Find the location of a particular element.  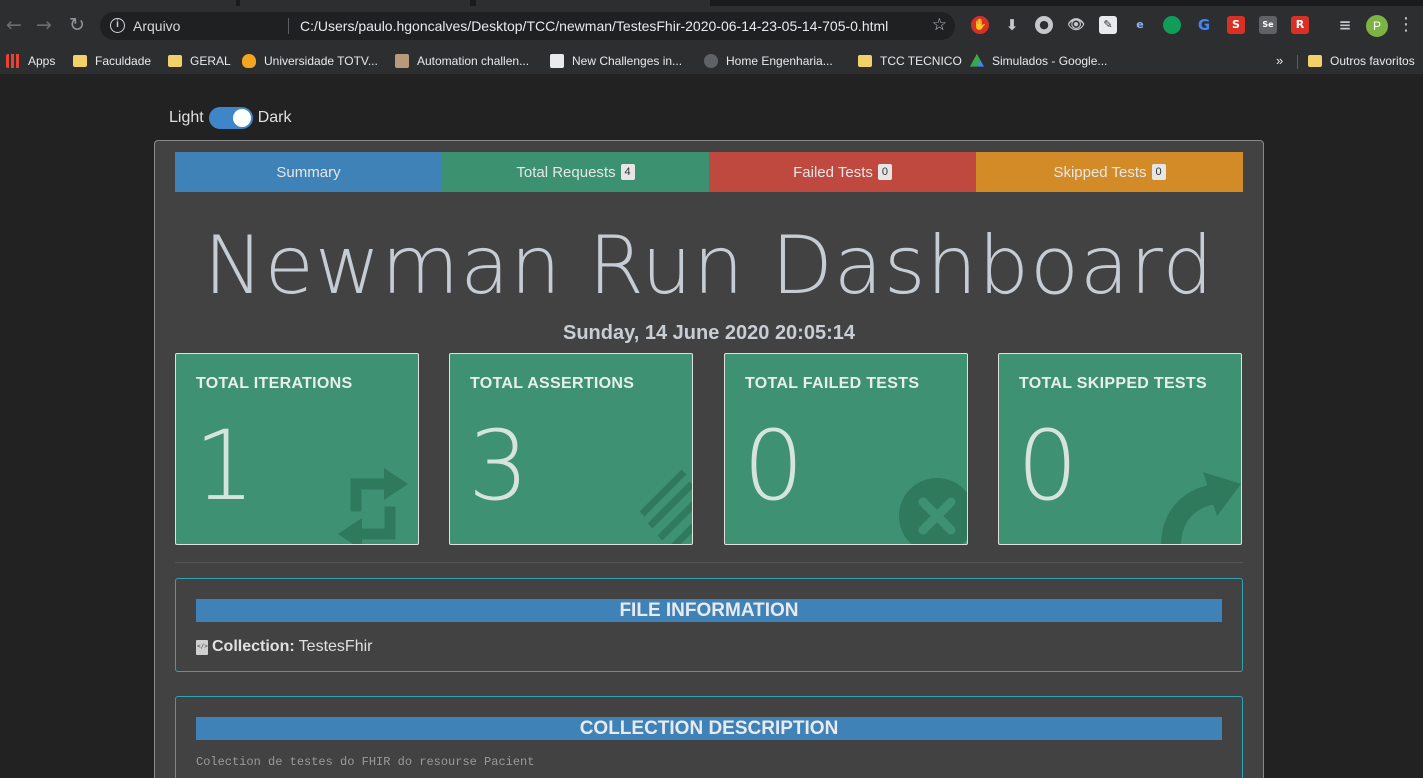

tab-summary: Summary is located at coordinates (308, 172).